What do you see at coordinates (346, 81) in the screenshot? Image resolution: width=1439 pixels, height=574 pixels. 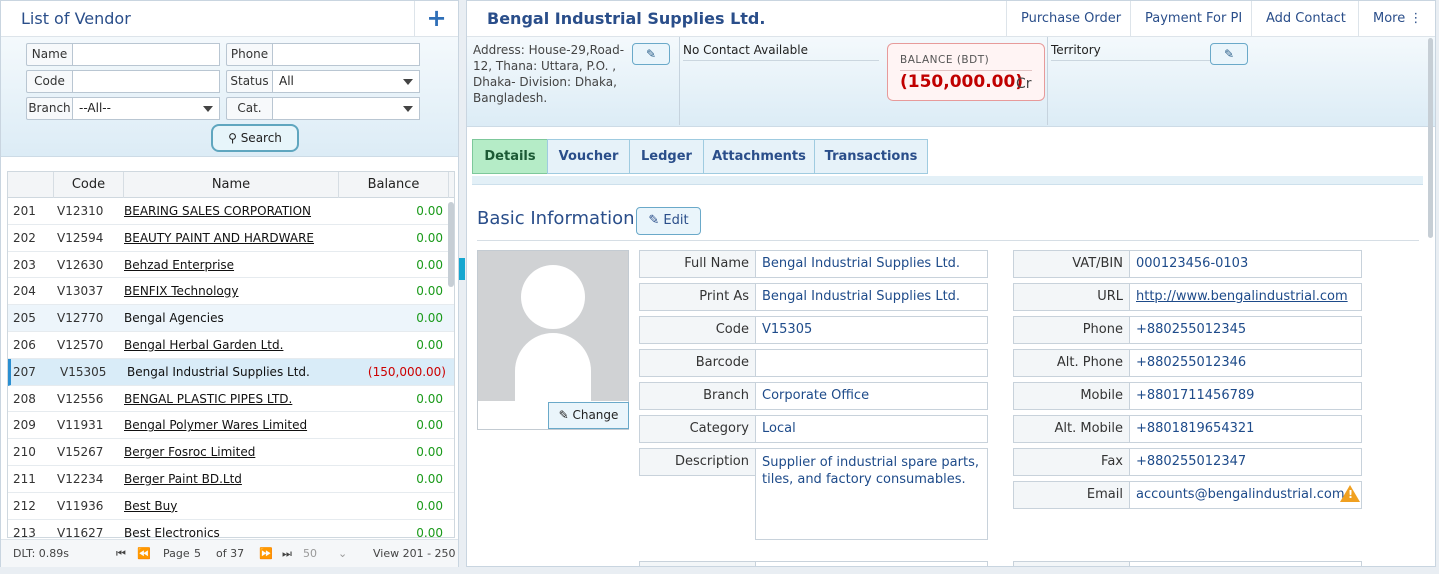 I see `status-filter-select: All` at bounding box center [346, 81].